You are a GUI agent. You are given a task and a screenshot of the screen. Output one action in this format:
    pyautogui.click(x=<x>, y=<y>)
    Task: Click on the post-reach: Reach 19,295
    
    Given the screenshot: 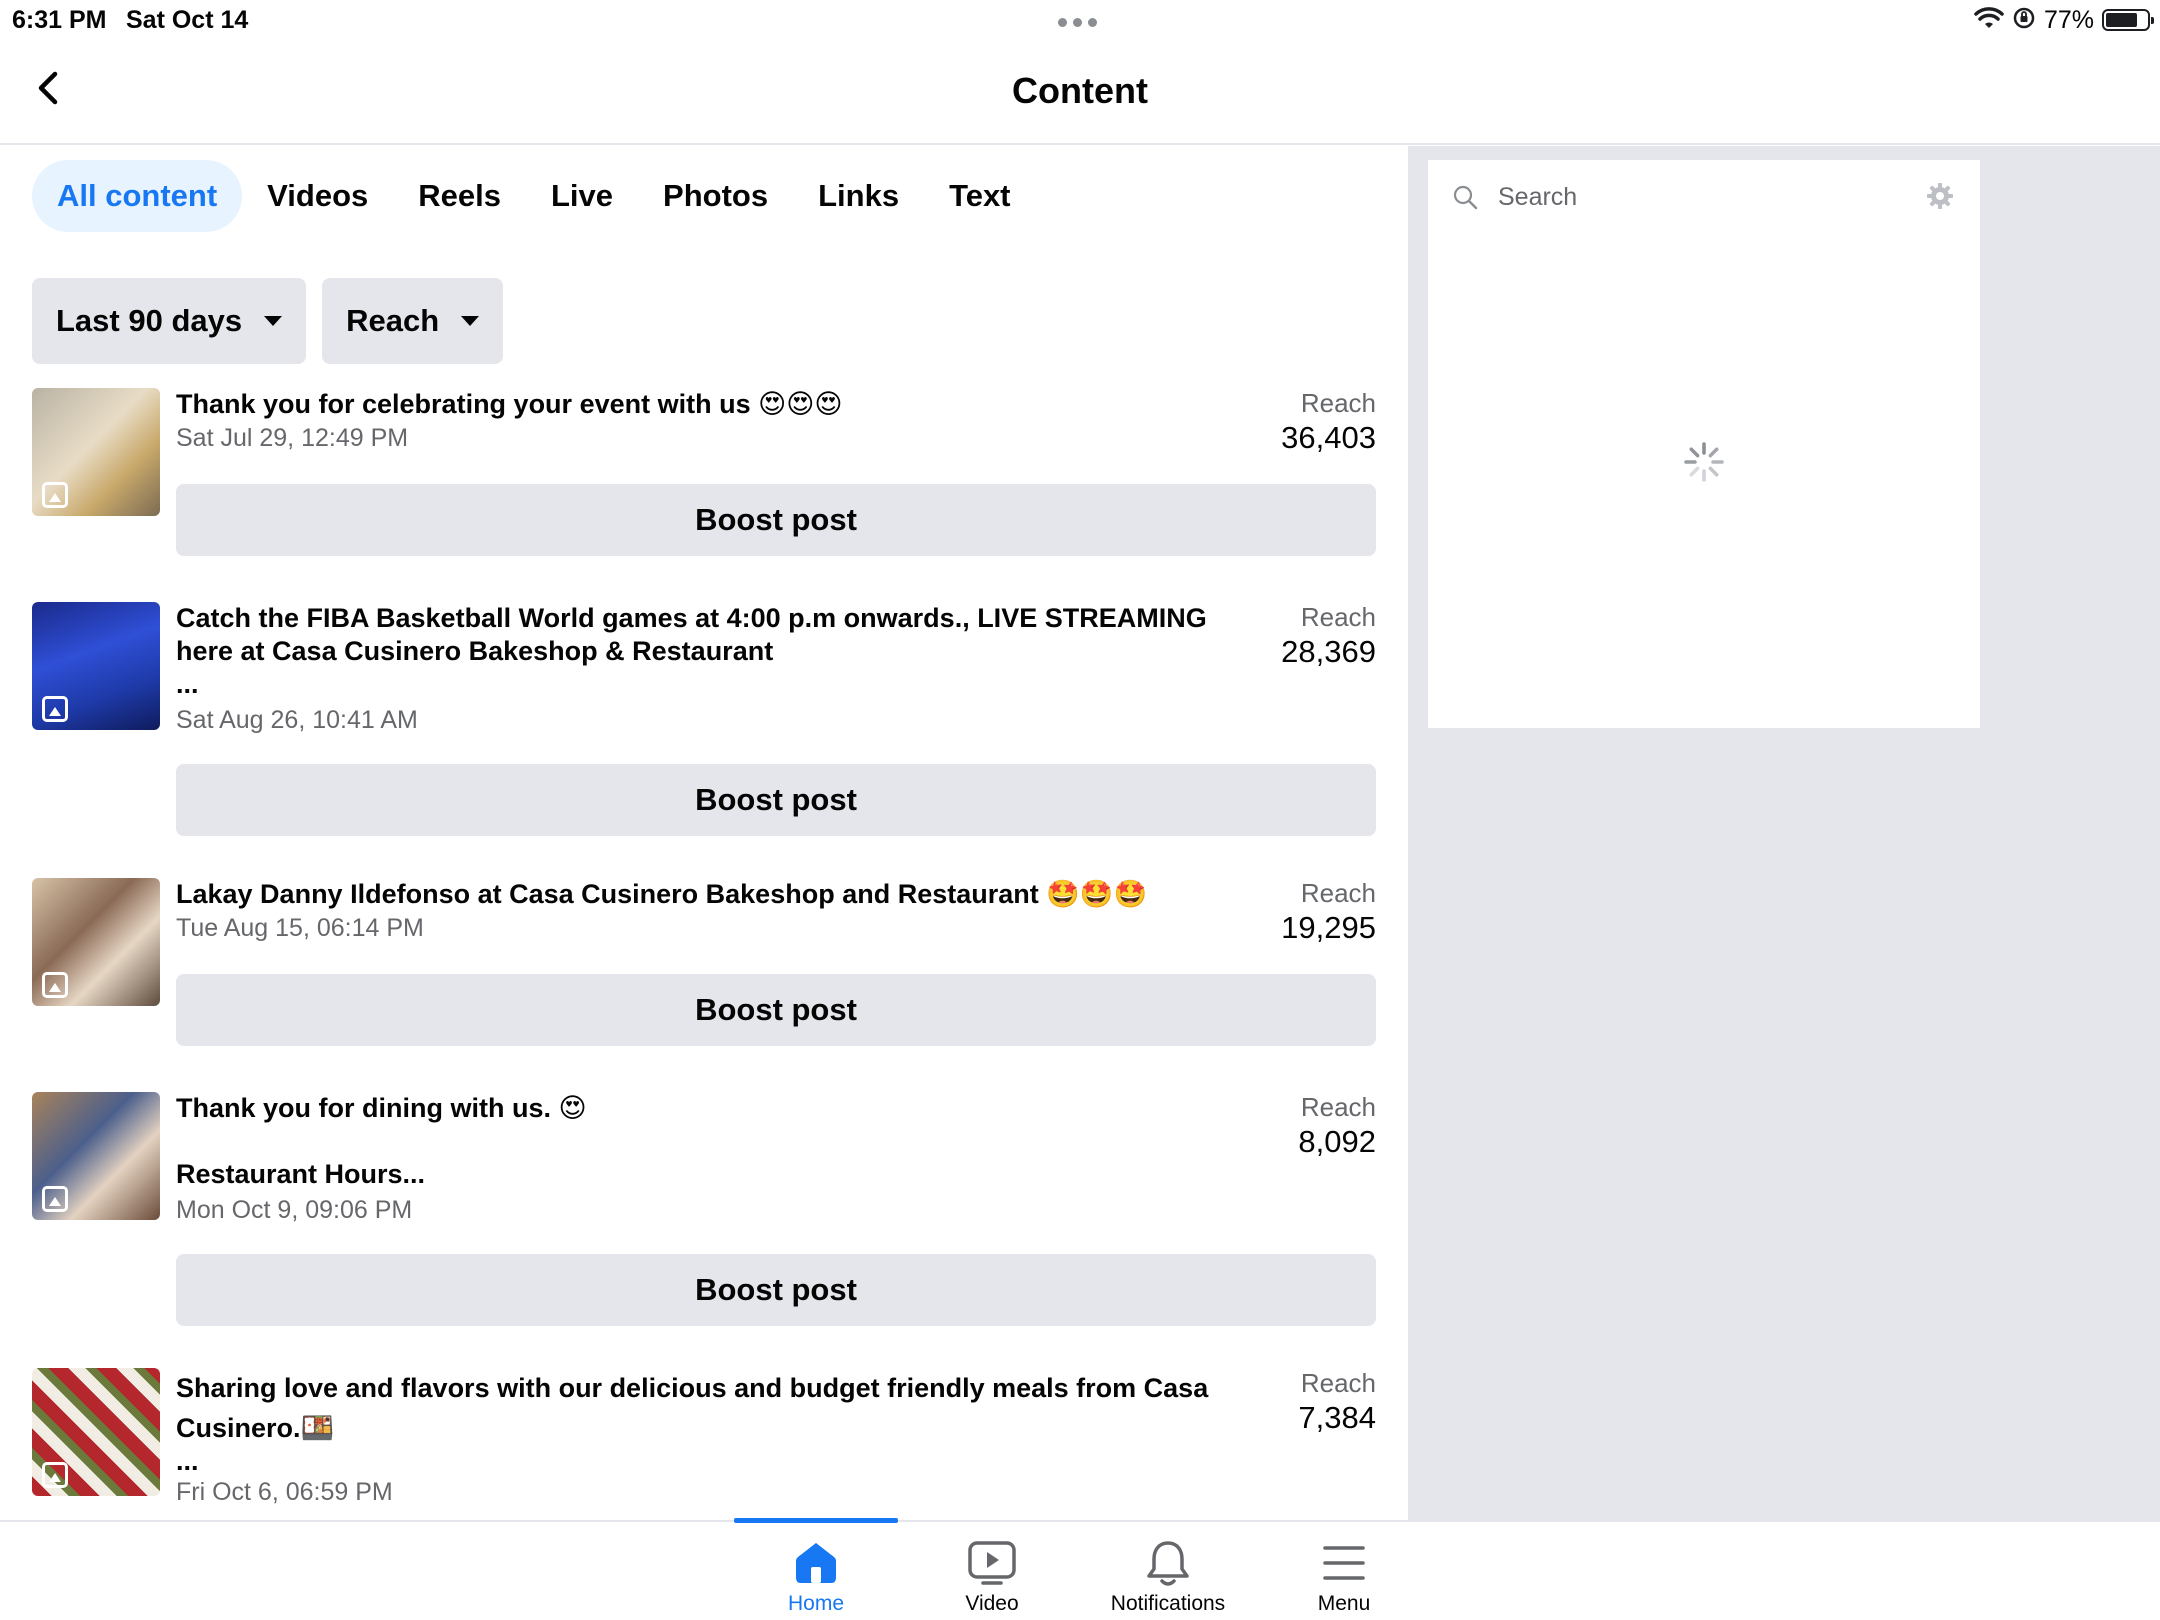 What is the action you would take?
    pyautogui.click(x=1328, y=913)
    